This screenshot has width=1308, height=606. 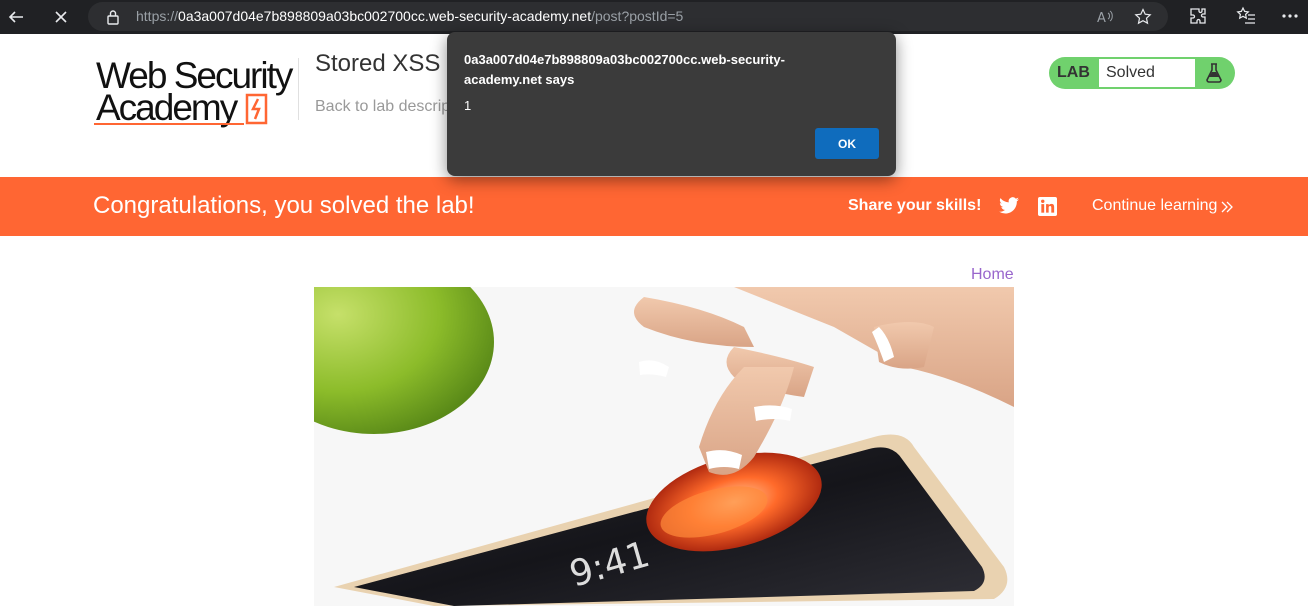 I want to click on favorites-icon, so click(x=1246, y=16).